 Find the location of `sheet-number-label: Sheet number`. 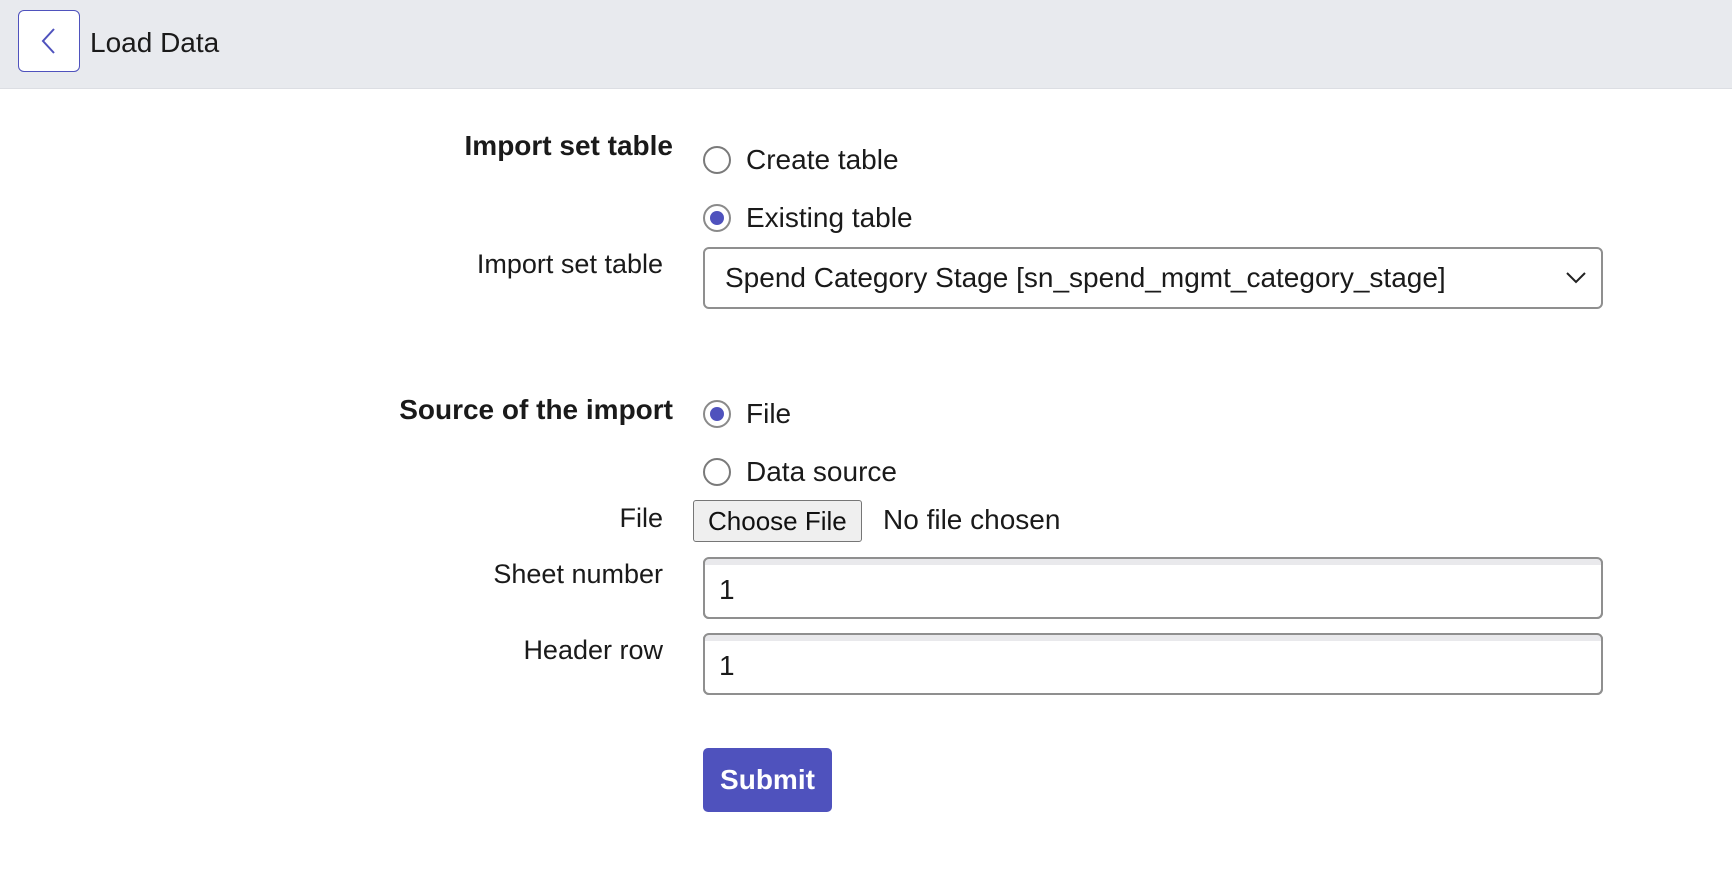

sheet-number-label: Sheet number is located at coordinates (578, 574).